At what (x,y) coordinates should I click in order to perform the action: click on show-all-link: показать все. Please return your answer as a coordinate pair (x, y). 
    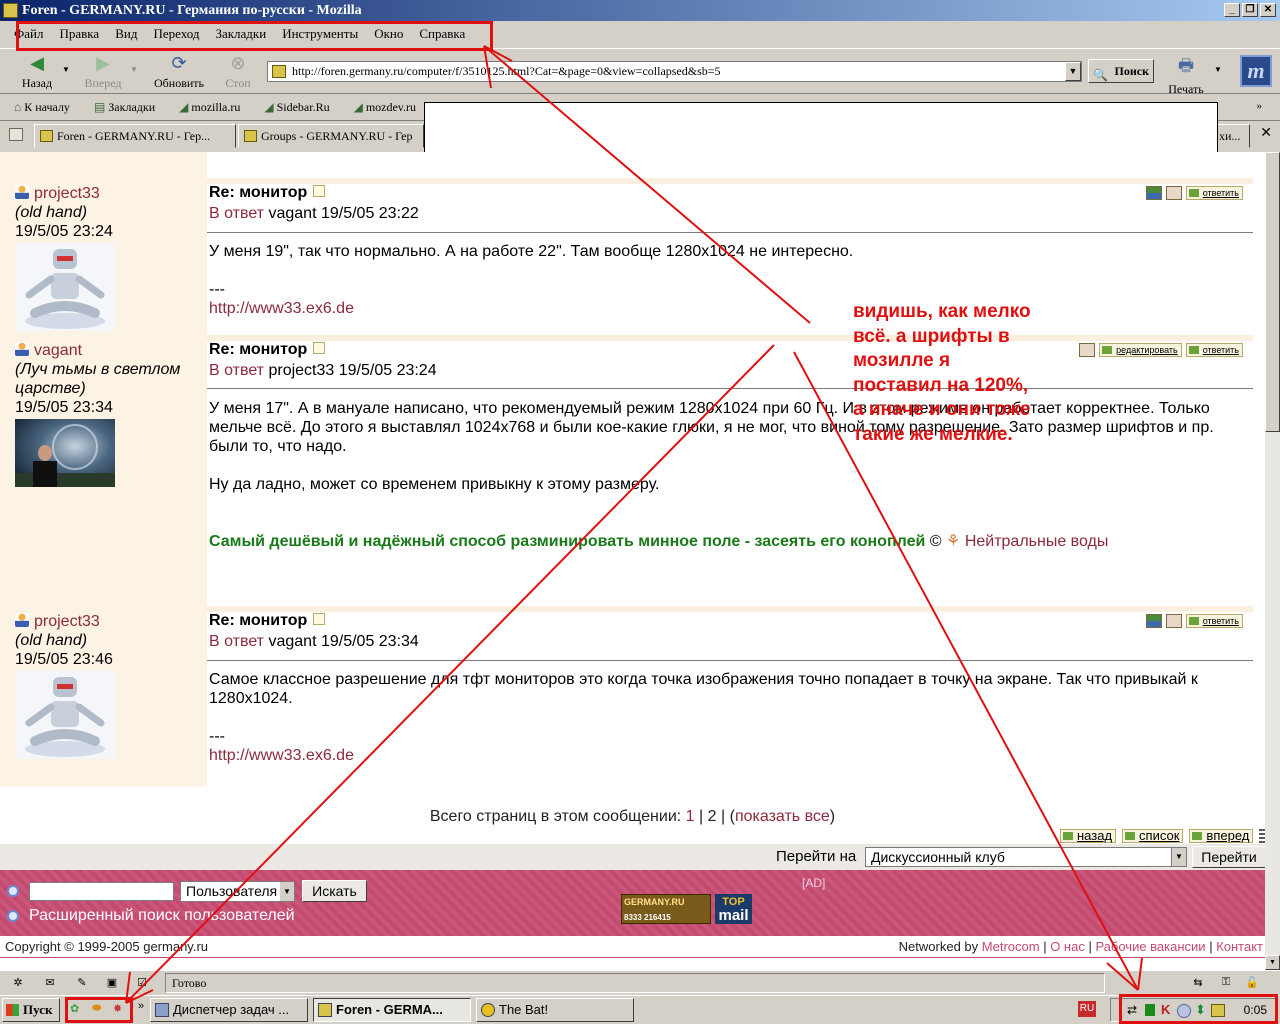
    Looking at the image, I should click on (782, 816).